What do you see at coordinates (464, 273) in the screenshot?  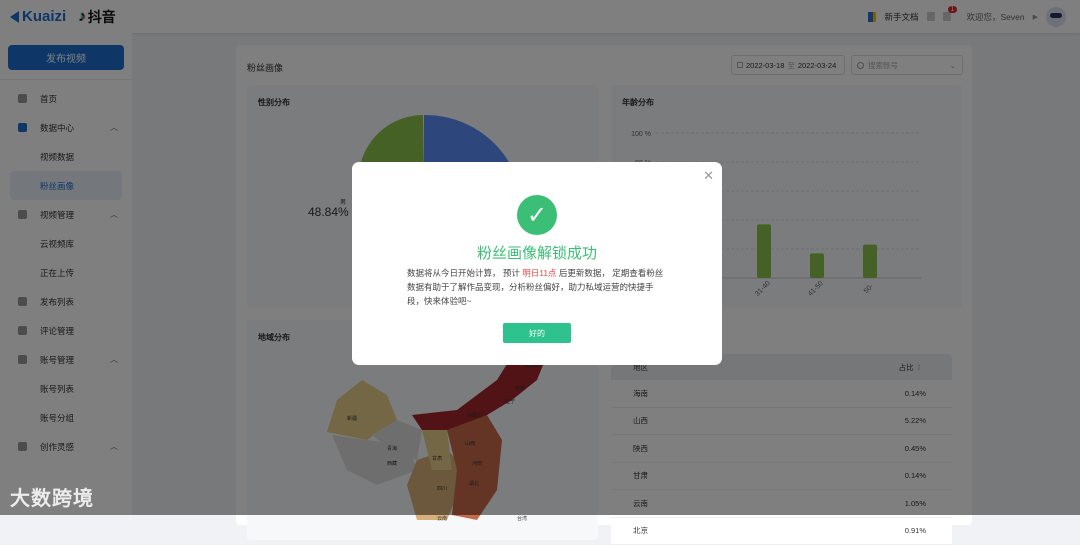 I see `body-text: 数据将从今日开始计算， 预计` at bounding box center [464, 273].